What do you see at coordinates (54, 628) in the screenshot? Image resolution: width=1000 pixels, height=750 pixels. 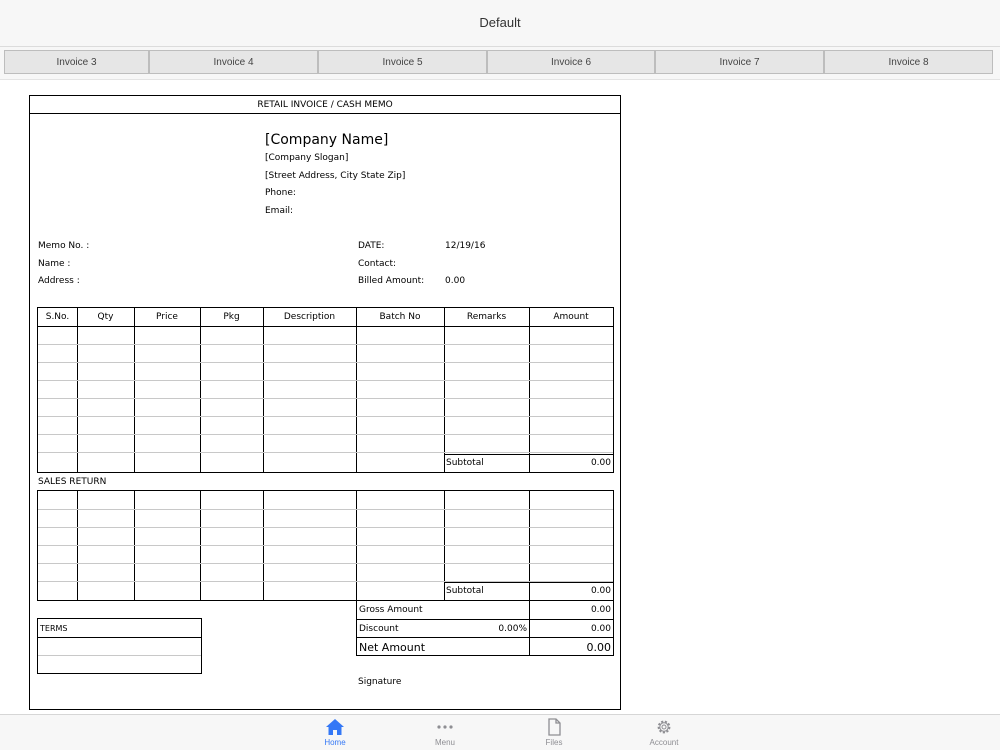 I see `terms-label: TERMS` at bounding box center [54, 628].